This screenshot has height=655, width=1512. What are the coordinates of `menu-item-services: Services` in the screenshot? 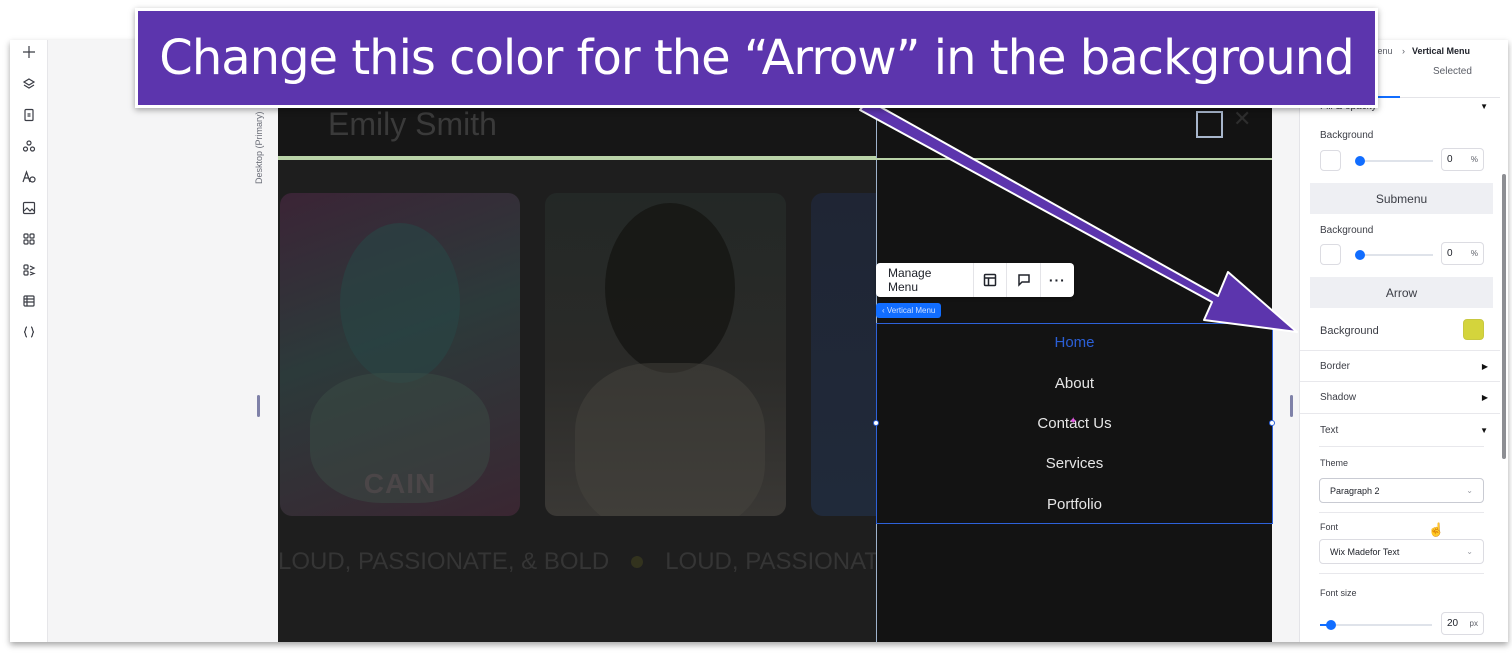 It's located at (1074, 463).